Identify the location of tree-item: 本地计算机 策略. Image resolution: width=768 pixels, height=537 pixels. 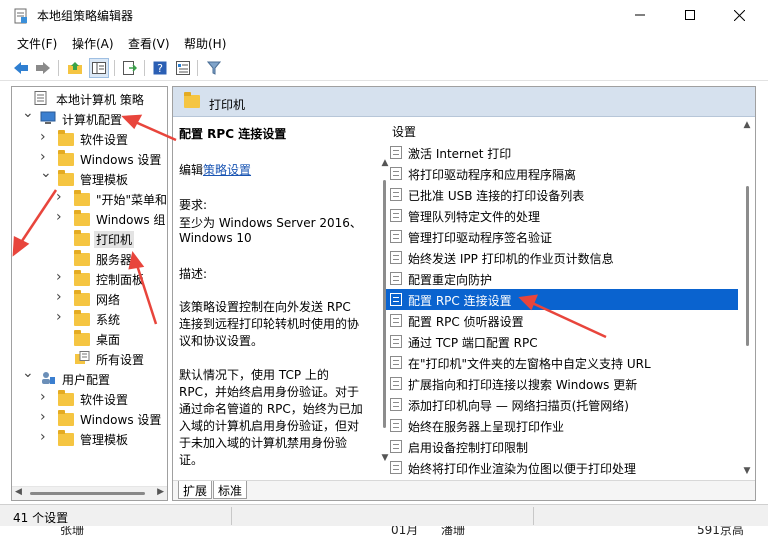
(89, 99).